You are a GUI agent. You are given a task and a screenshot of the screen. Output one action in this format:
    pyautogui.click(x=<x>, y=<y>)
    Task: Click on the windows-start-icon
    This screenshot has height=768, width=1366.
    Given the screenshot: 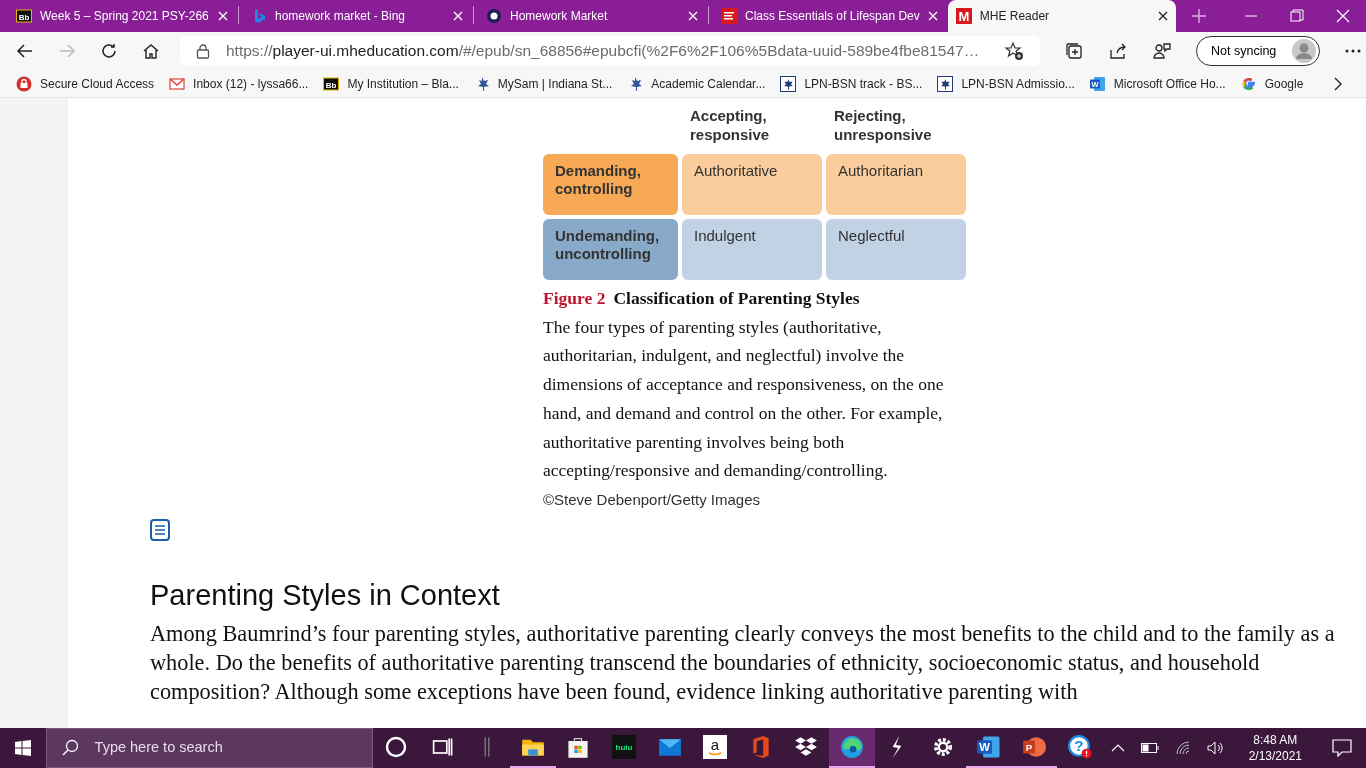 What is the action you would take?
    pyautogui.click(x=22, y=748)
    